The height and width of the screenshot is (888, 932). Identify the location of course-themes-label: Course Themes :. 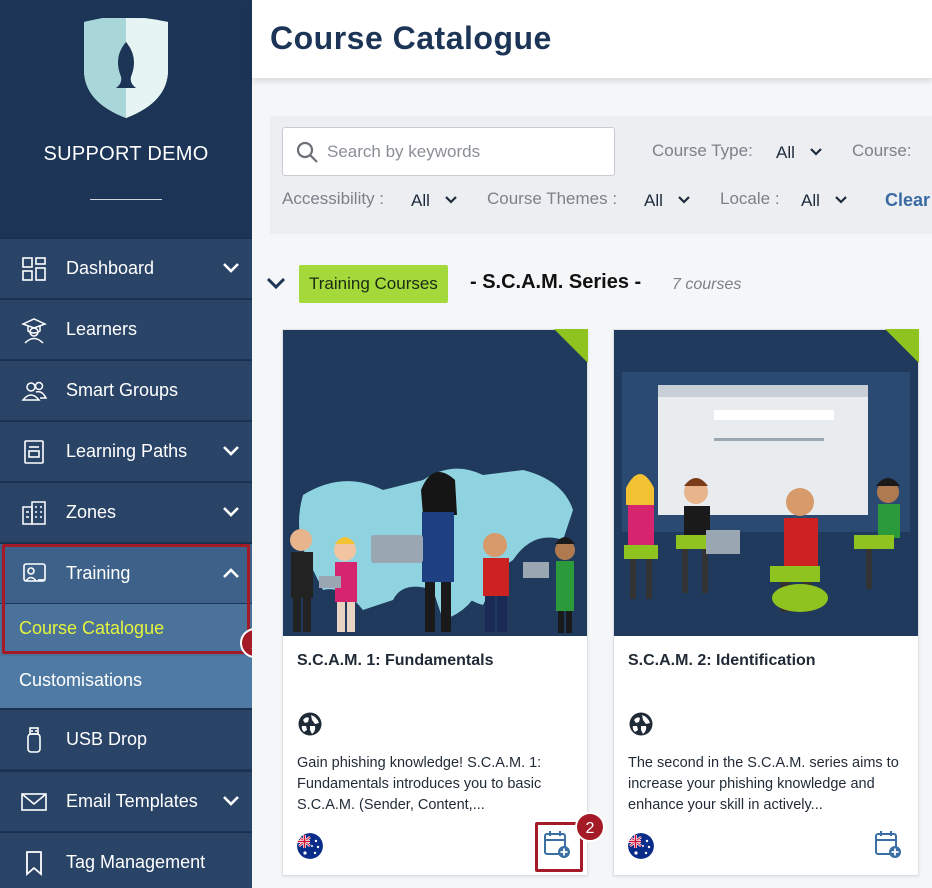
(552, 198).